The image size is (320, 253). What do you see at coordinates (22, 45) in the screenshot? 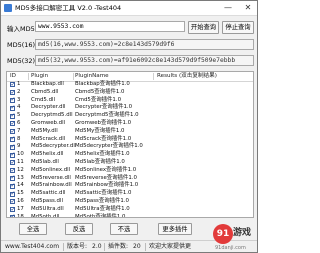
I see `md5-16-label: MD5(16):` at bounding box center [22, 45].